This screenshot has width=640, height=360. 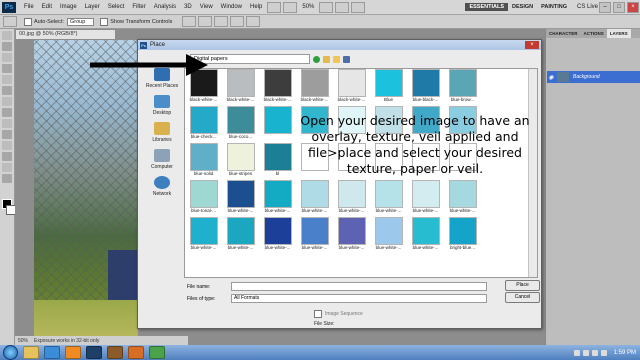 I want to click on marquee-tool-icon, so click(x=7, y=46).